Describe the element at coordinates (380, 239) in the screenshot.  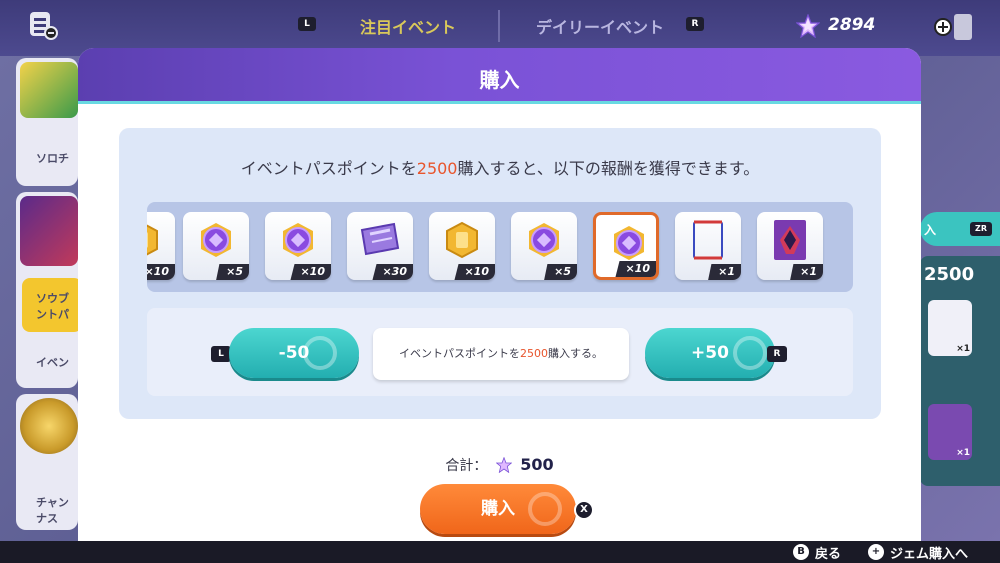
I see `ticket-icon` at that location.